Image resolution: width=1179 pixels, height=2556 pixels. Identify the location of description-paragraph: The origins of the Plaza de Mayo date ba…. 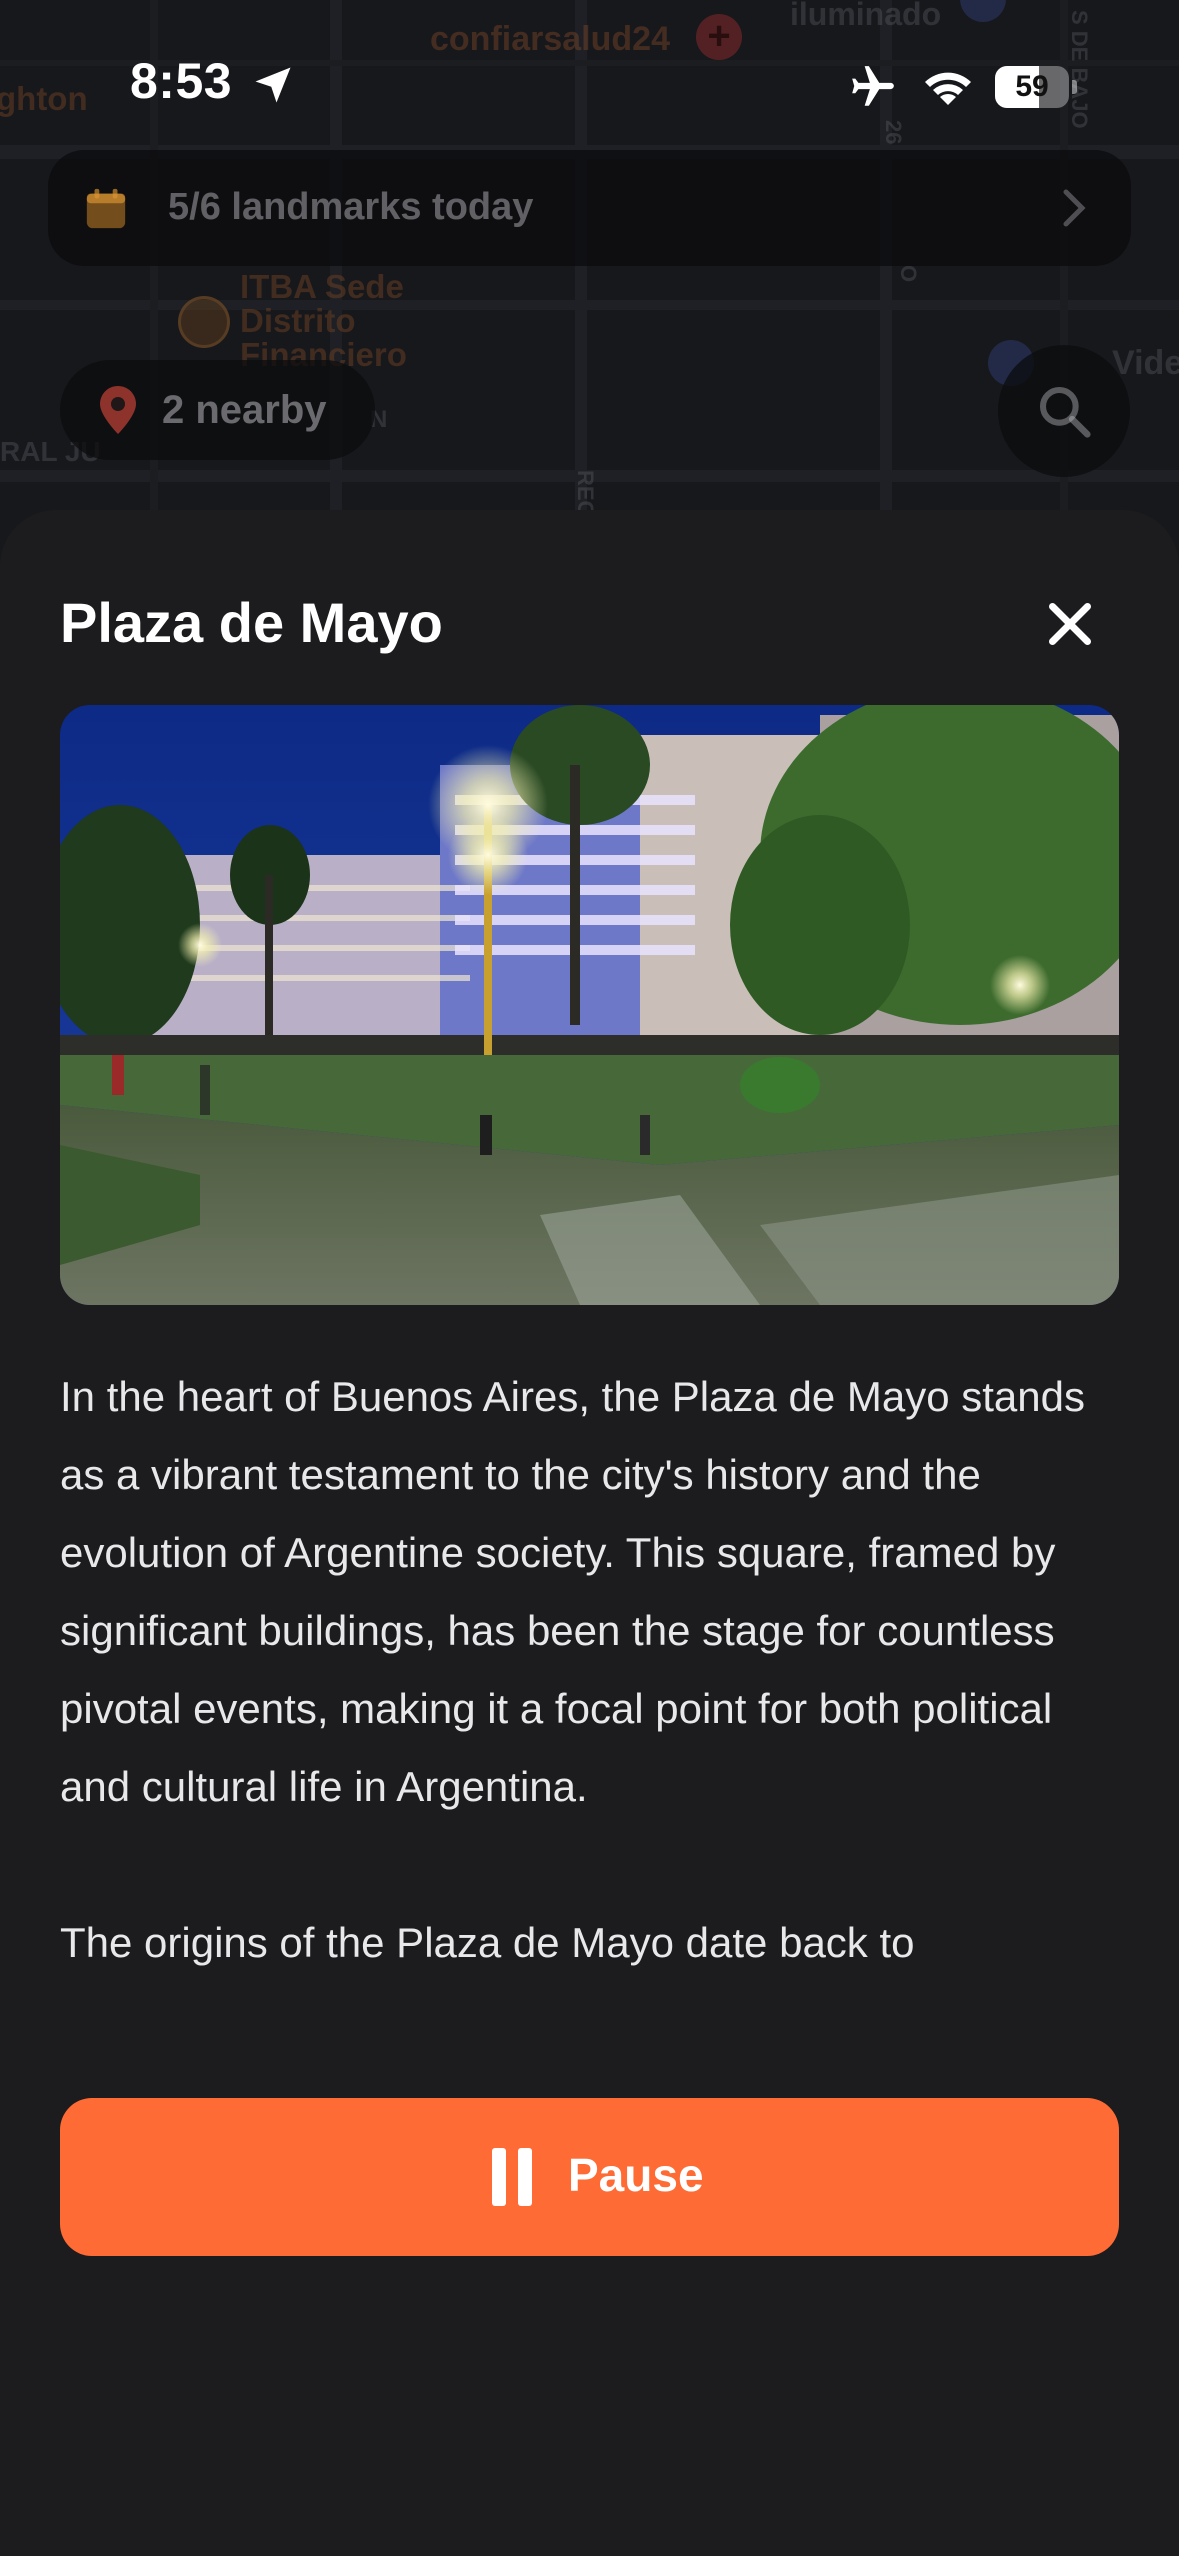
(487, 1942).